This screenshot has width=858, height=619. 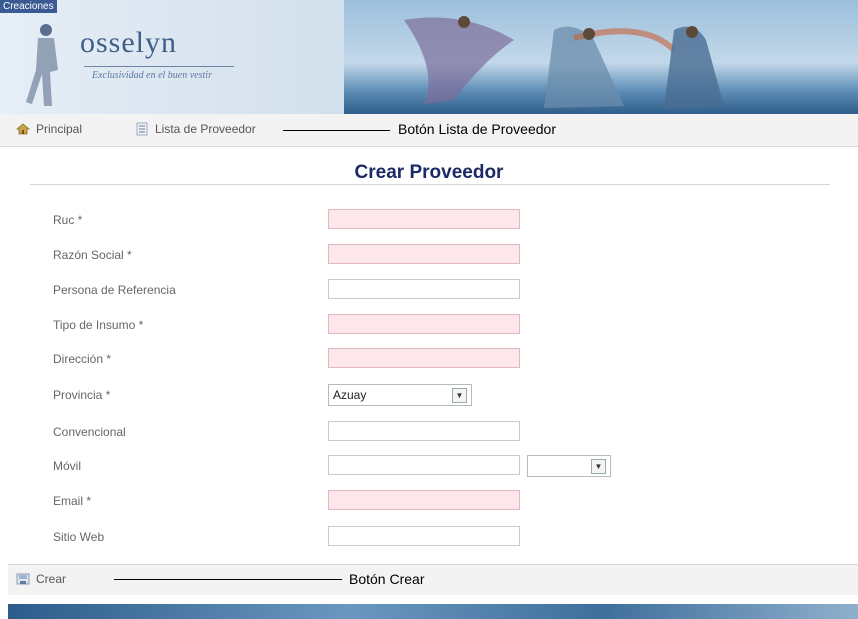 I want to click on logo-tagline: Exclusividad en el buen vestir, so click(x=152, y=75).